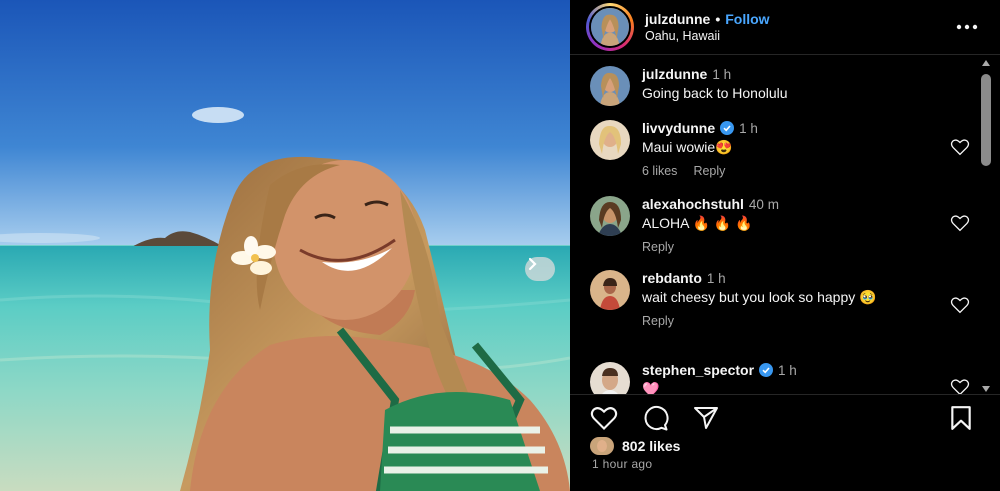 This screenshot has height=491, width=1000. I want to click on comment-text: wait cheesy but you look so happy 🥹, so click(759, 297).